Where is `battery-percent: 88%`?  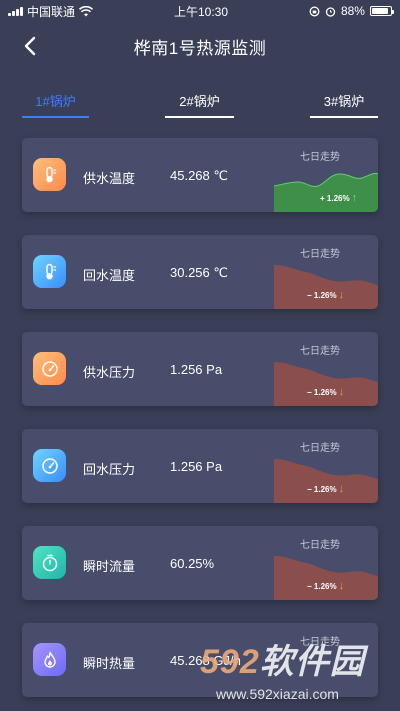
battery-percent: 88% is located at coordinates (352, 11).